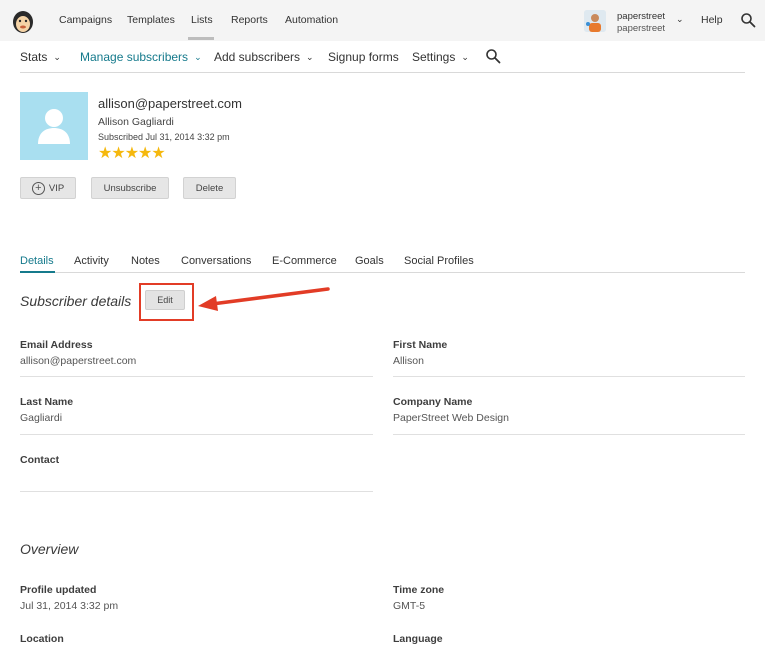  I want to click on mailchimp-logo-icon, so click(23, 21).